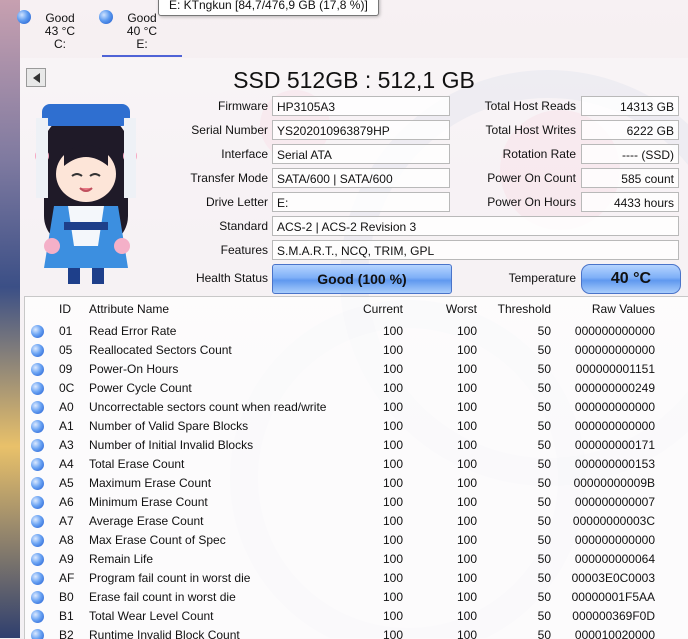 Image resolution: width=688 pixels, height=639 pixels. What do you see at coordinates (129, 309) in the screenshot?
I see `column-attribute-name: Attribute Name` at bounding box center [129, 309].